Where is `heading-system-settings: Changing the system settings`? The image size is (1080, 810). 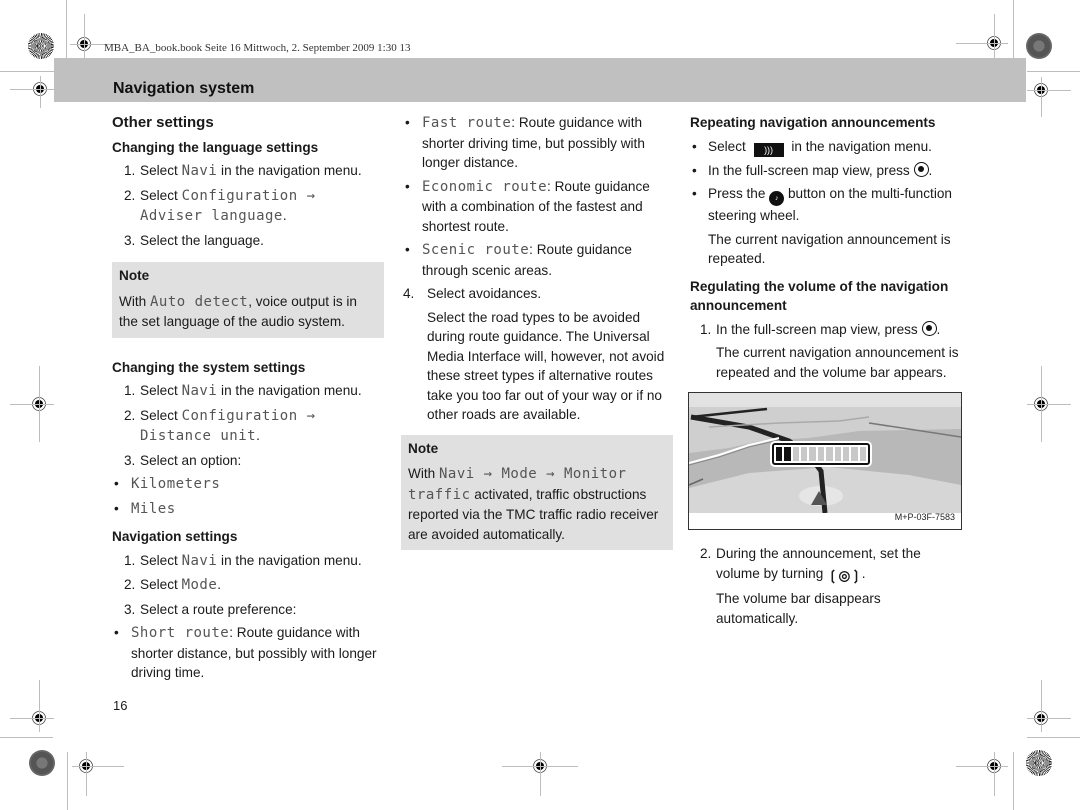
heading-system-settings: Changing the system settings is located at coordinates (209, 367).